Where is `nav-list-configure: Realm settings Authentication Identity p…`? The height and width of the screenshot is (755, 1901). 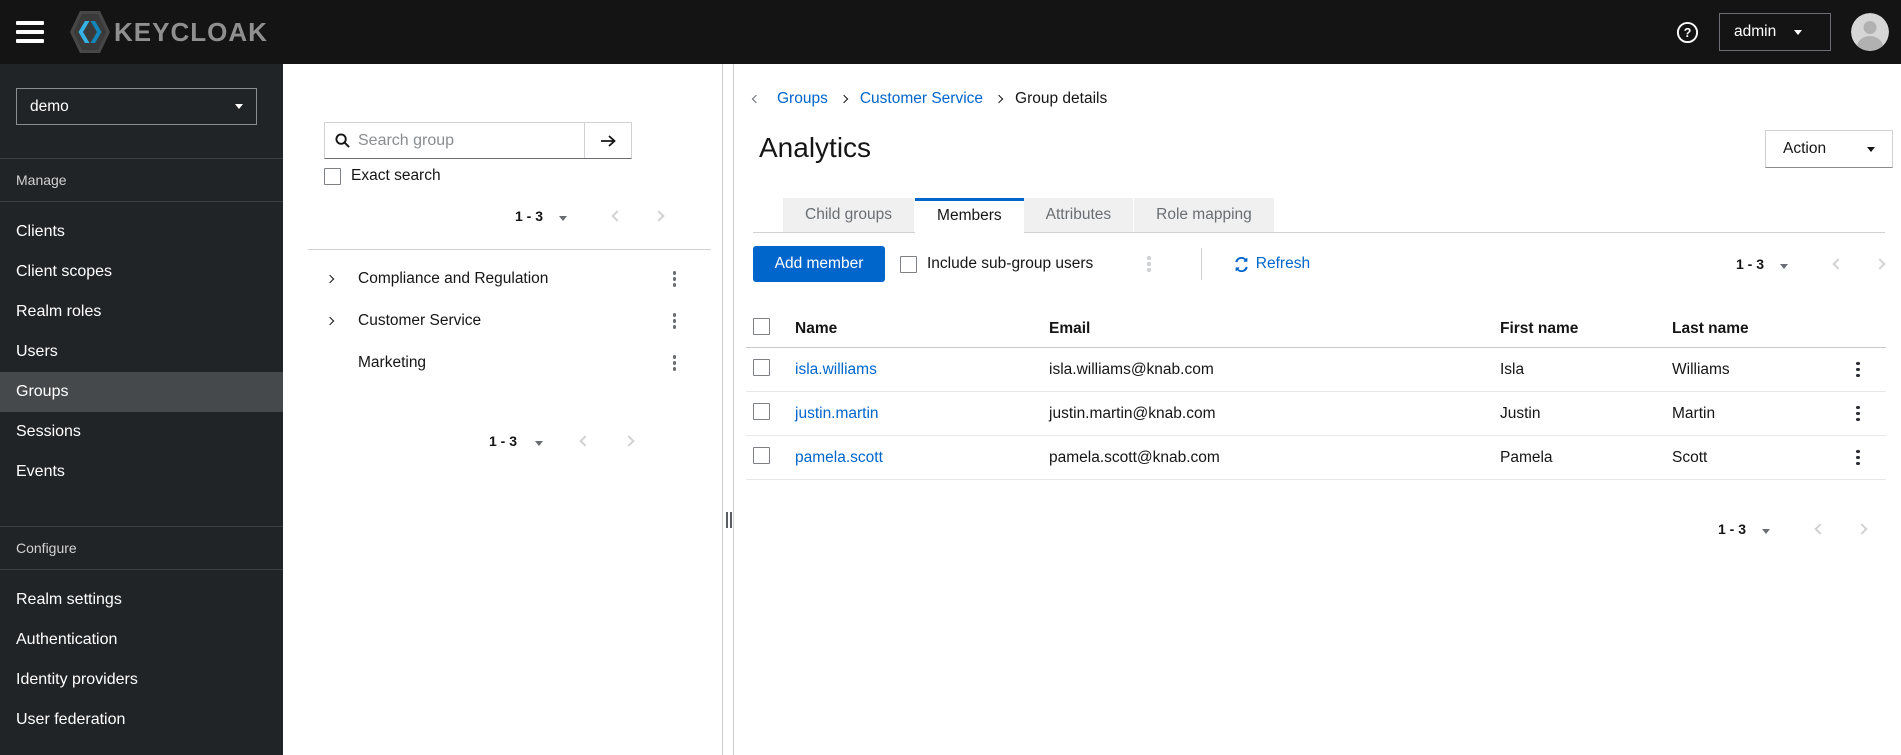
nav-list-configure: Realm settings Authentication Identity p… is located at coordinates (141, 655).